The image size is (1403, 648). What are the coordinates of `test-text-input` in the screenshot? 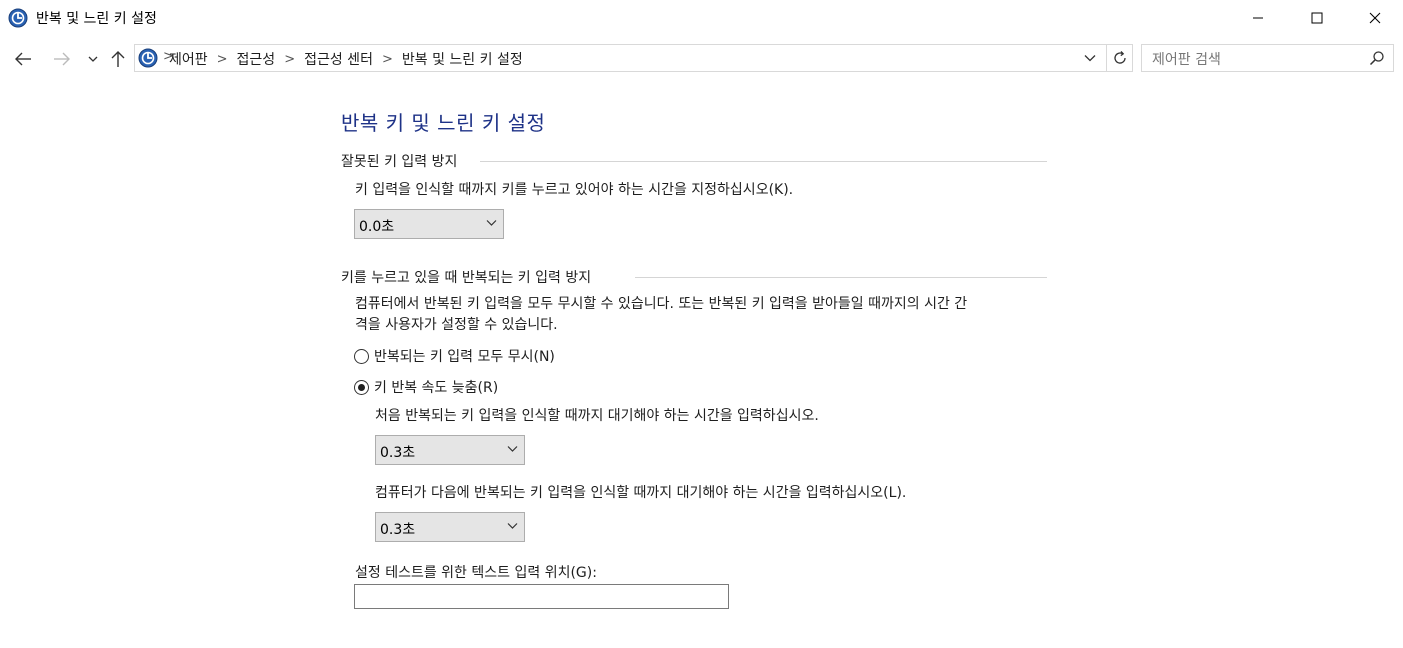 It's located at (541, 596).